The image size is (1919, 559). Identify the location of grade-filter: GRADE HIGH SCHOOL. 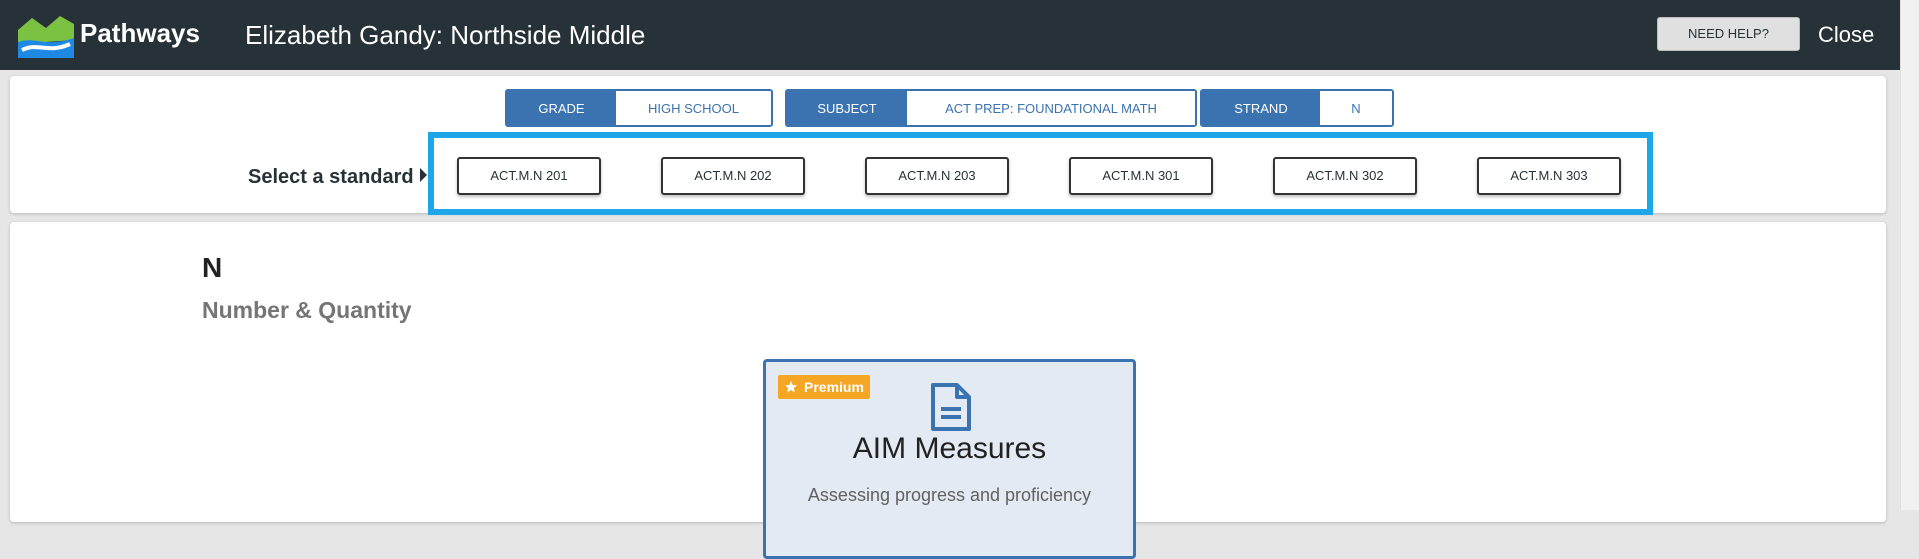
(639, 108).